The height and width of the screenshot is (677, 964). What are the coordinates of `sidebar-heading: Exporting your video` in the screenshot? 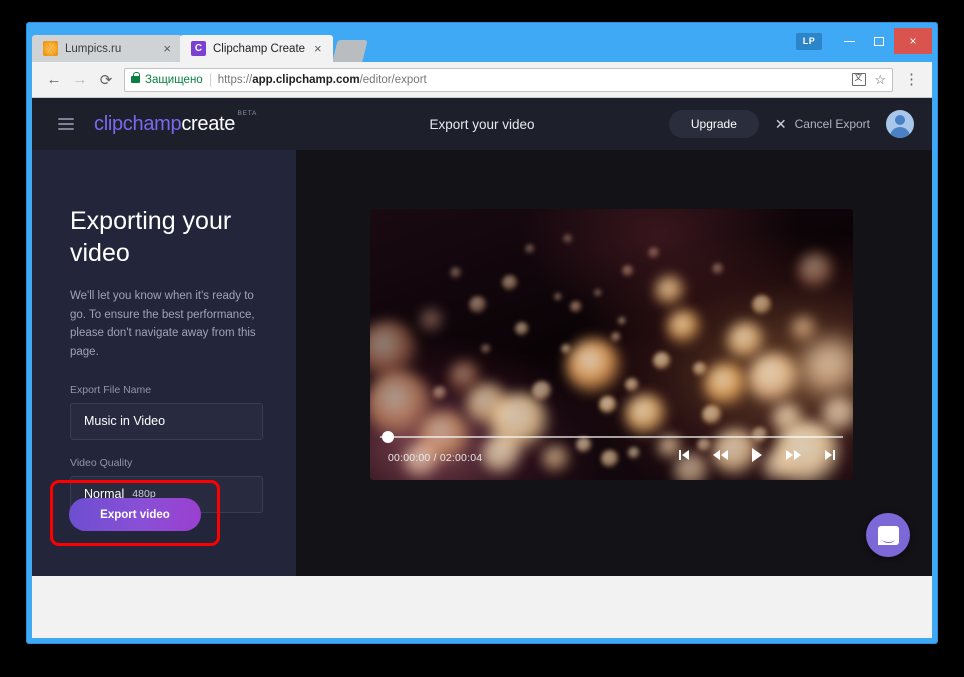 It's located at (151, 237).